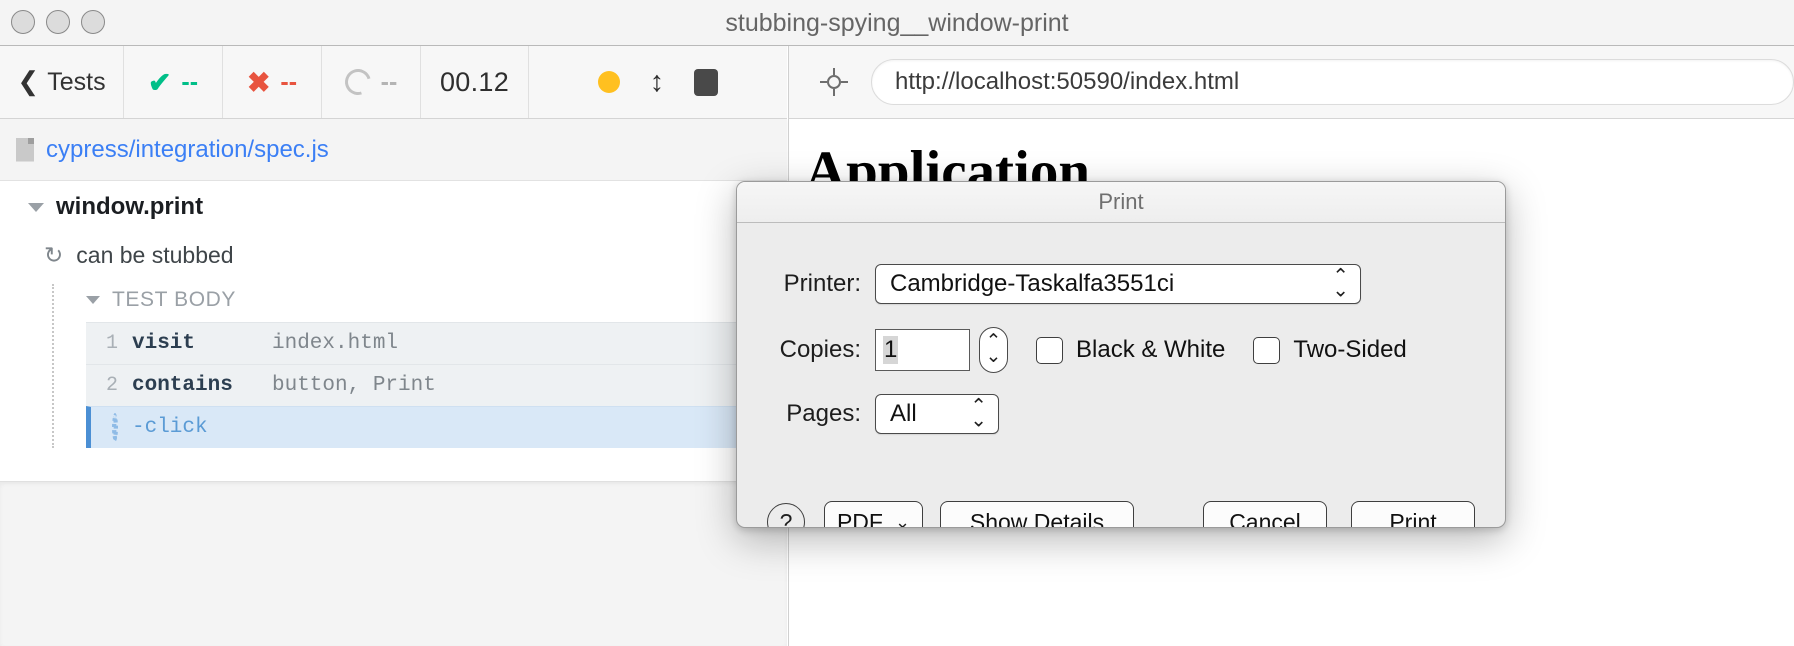 This screenshot has width=1794, height=646. I want to click on pending-count: --, so click(389, 81).